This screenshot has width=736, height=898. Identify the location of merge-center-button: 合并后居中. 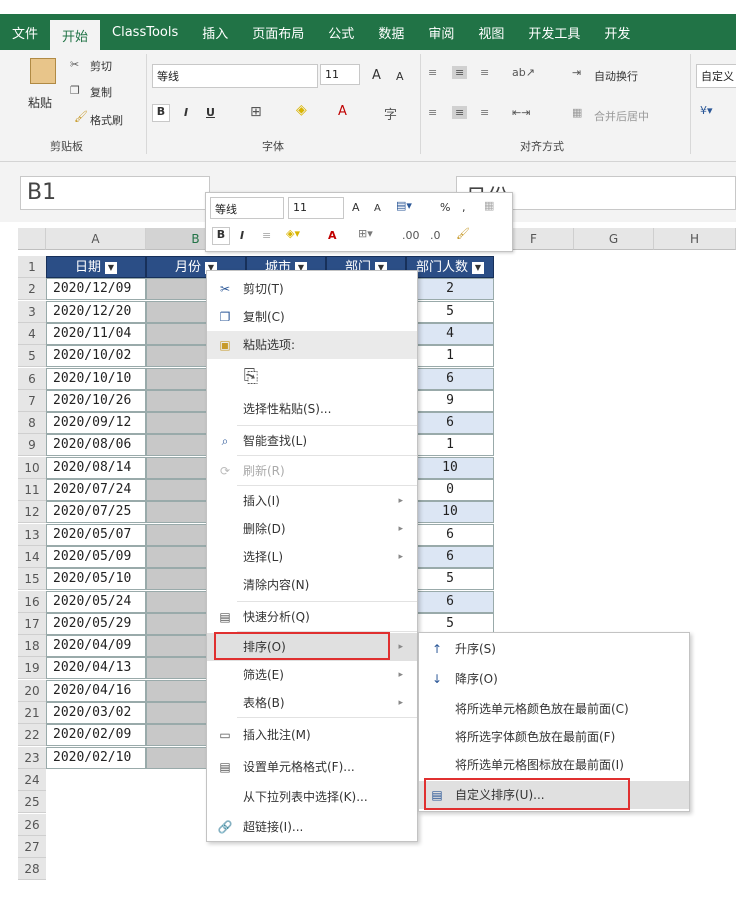
(621, 116).